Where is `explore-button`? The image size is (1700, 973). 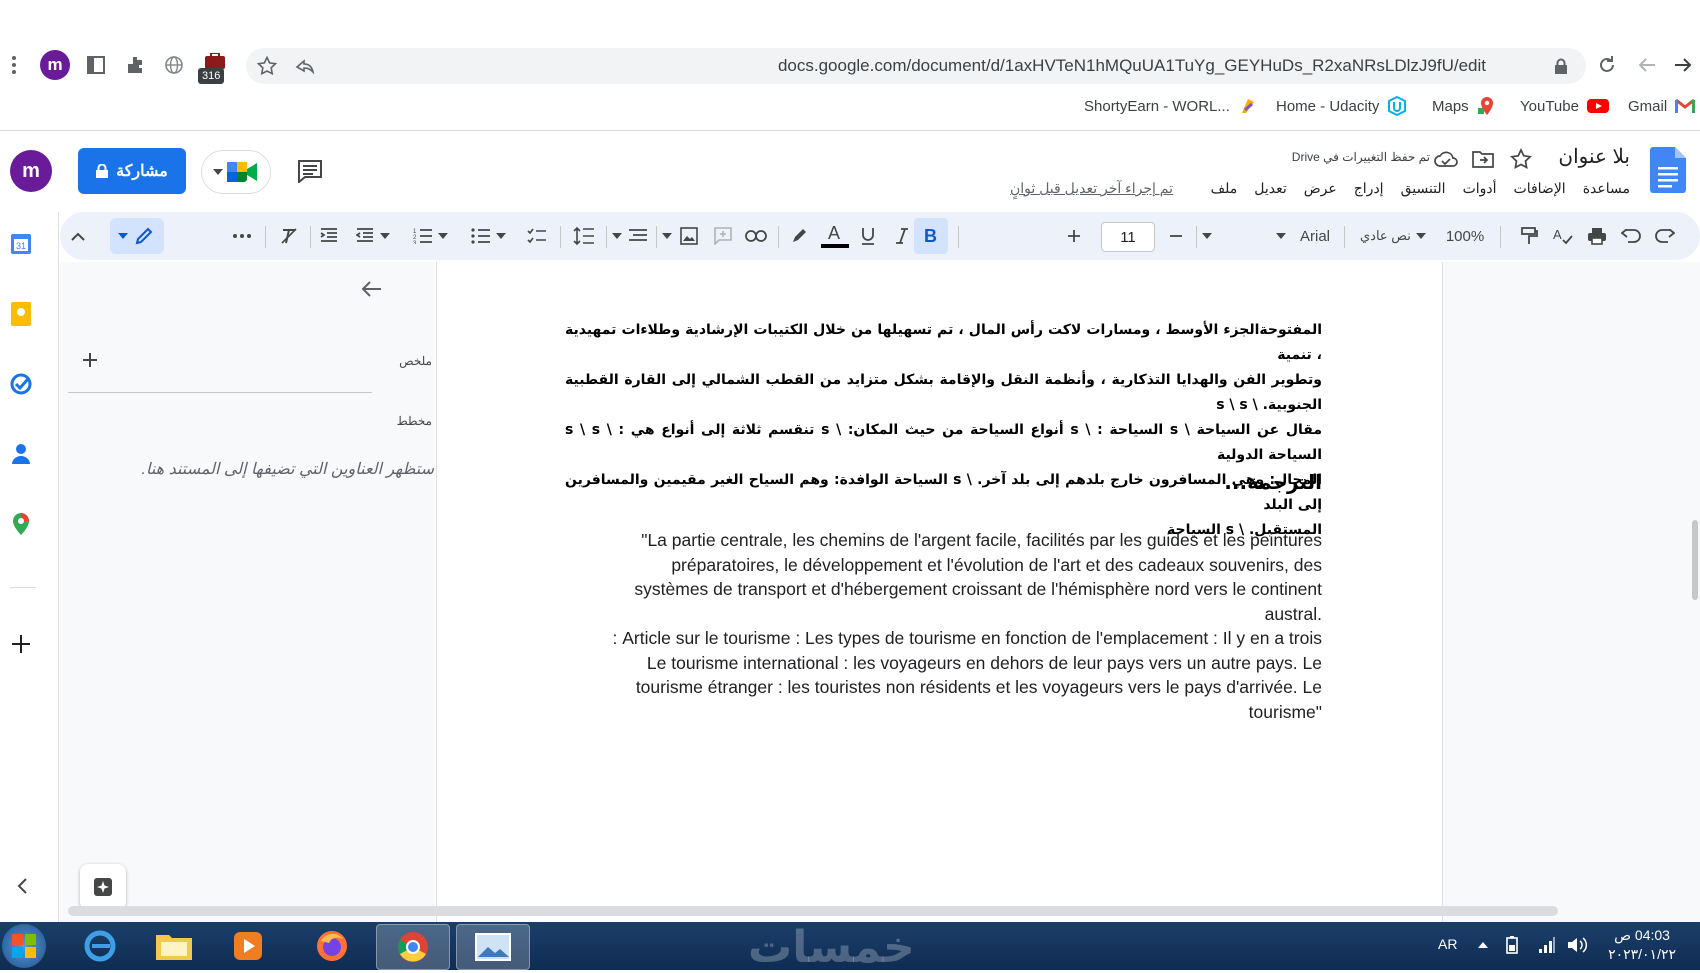
explore-button is located at coordinates (103, 887).